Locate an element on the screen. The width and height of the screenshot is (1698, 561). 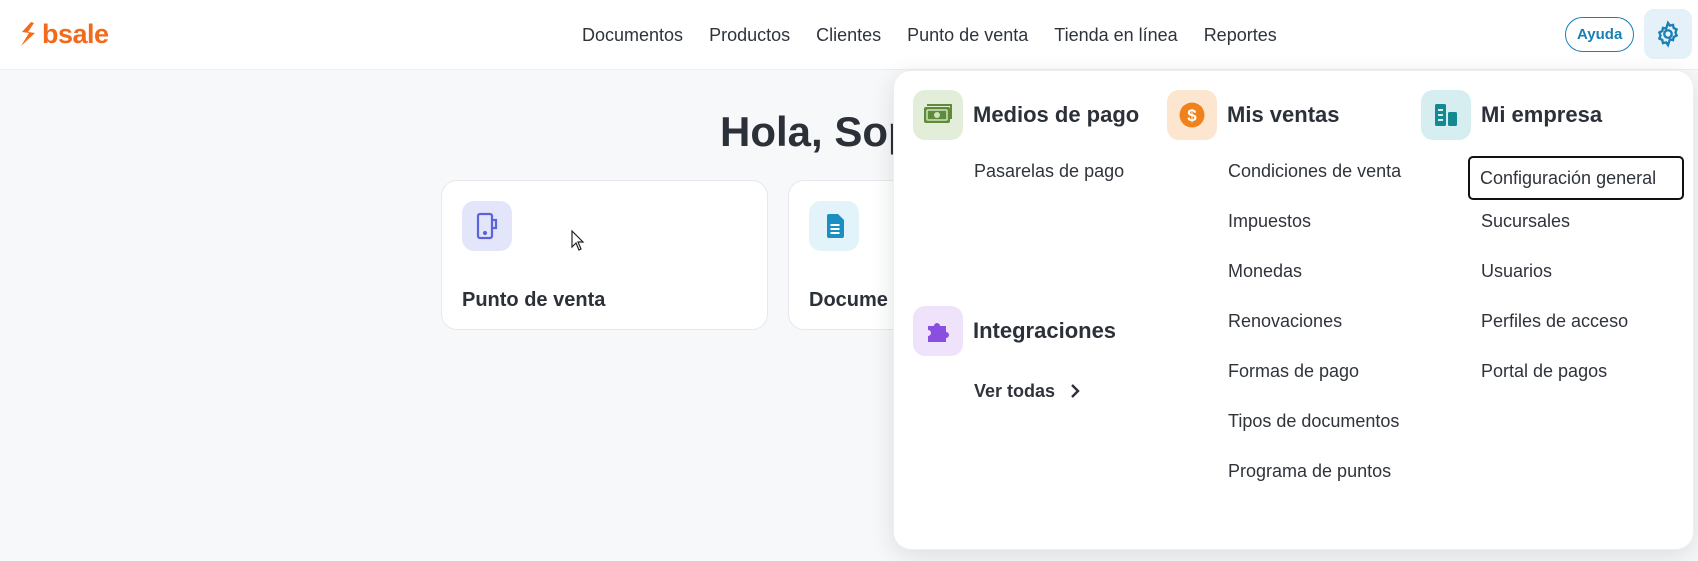
link-programa-de-puntos: Programa de puntos is located at coordinates (1309, 471).